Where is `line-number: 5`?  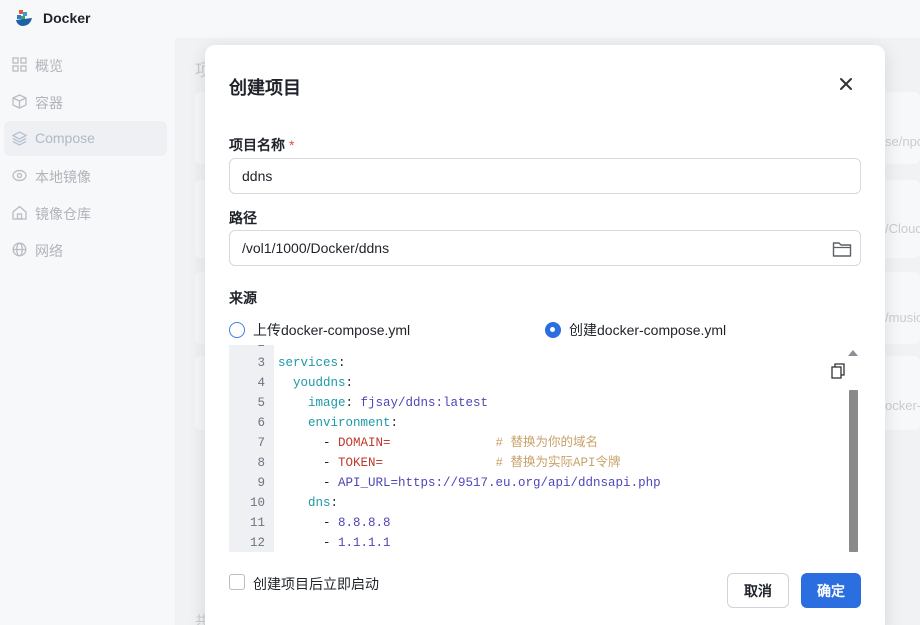 line-number: 5 is located at coordinates (261, 403).